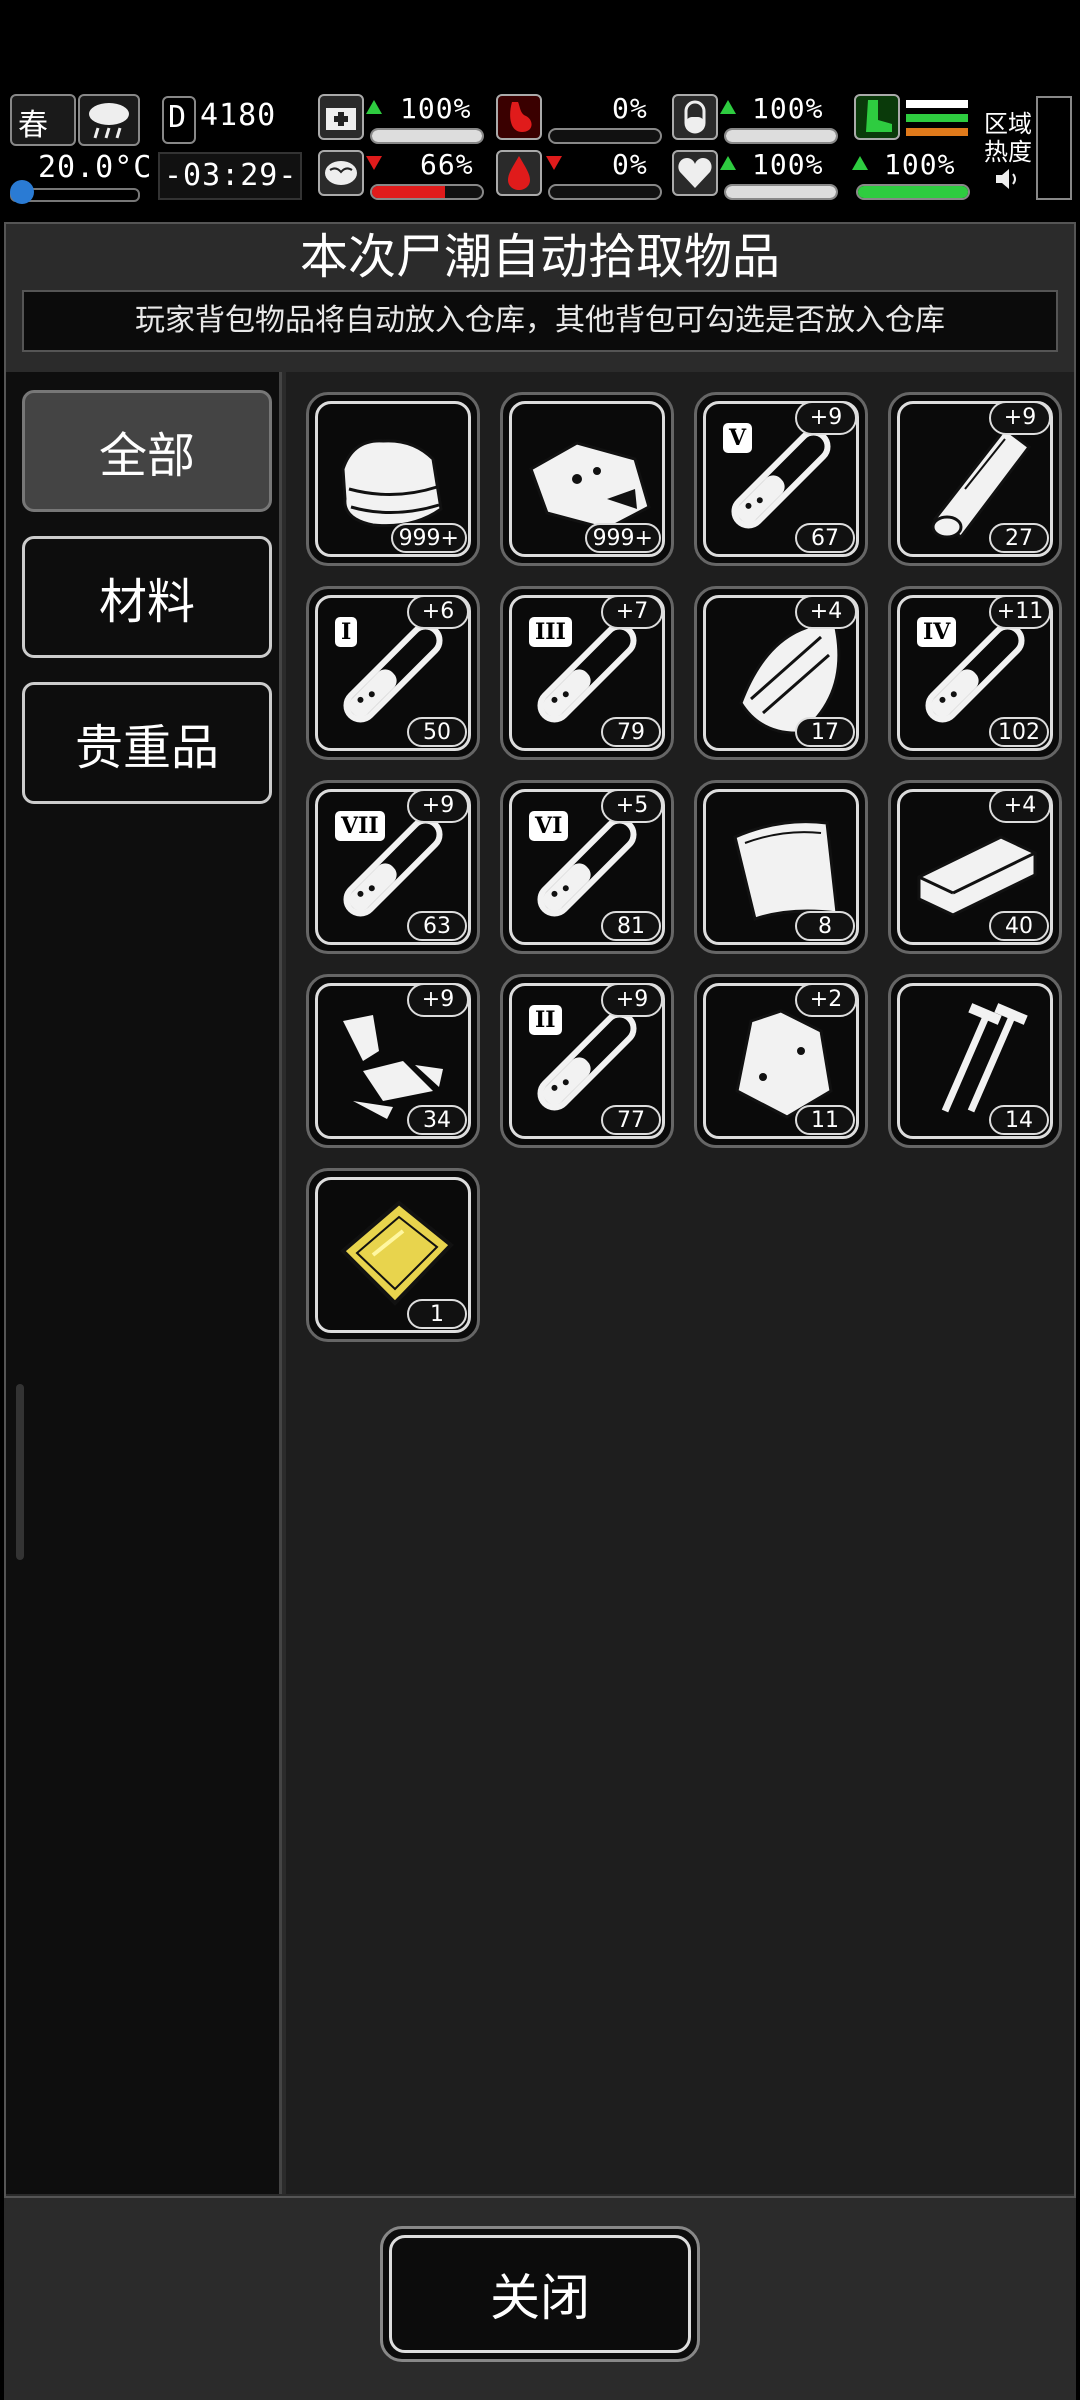 The width and height of the screenshot is (1080, 2400). Describe the element at coordinates (22, 192) in the screenshot. I see `thermometer-icon` at that location.